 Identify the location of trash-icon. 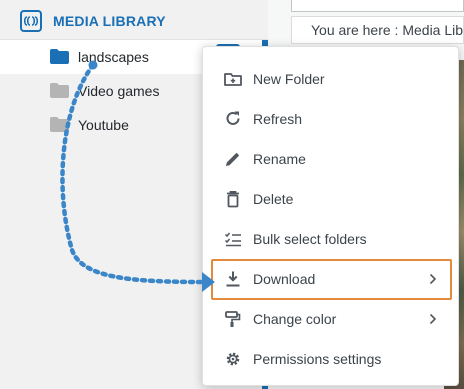
(233, 199).